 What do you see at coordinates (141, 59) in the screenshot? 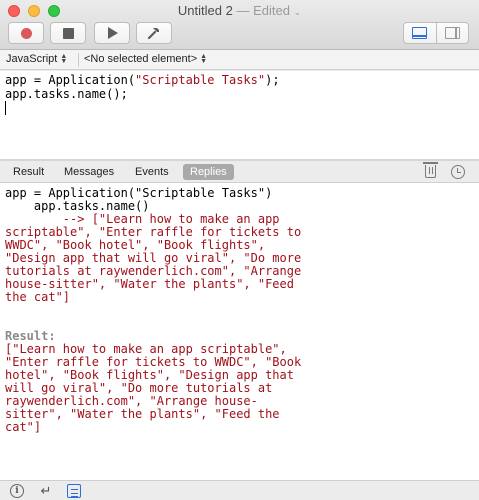
I see `element-label: <No selected element>` at bounding box center [141, 59].